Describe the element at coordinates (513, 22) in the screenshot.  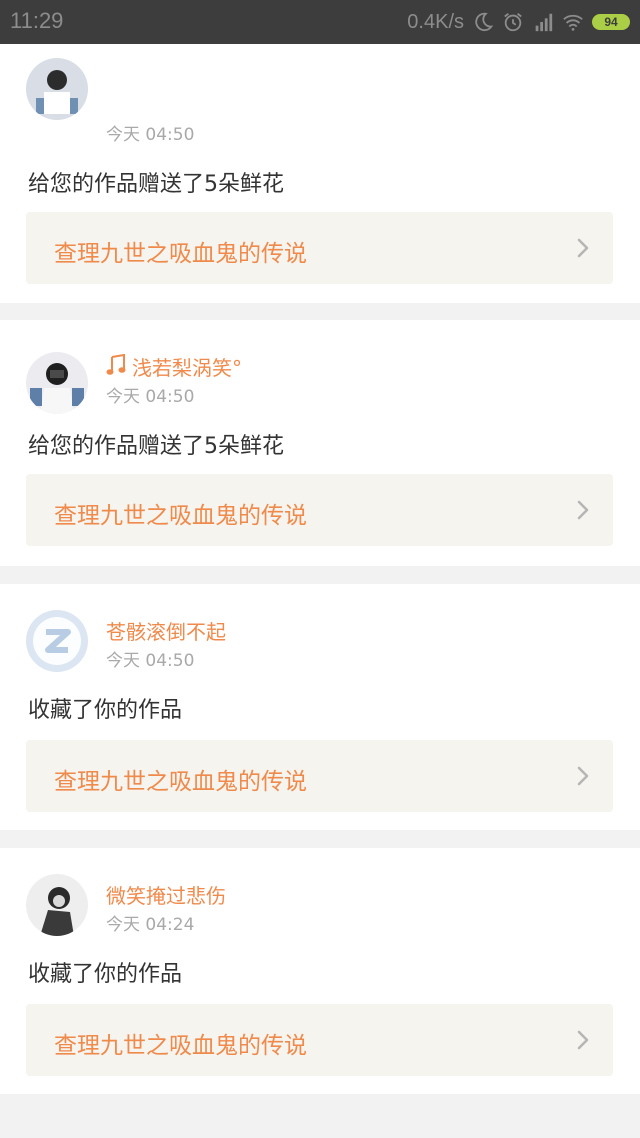
I see `alarm-icon` at that location.